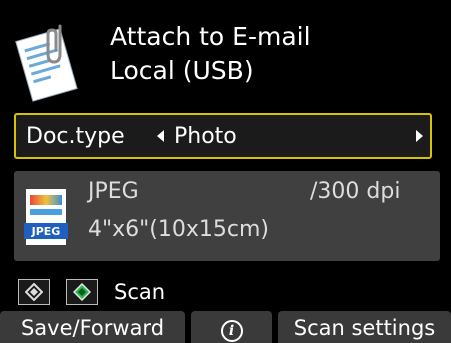 This screenshot has height=343, width=451. What do you see at coordinates (210, 36) in the screenshot?
I see `screen-title: Attach to E-mail` at bounding box center [210, 36].